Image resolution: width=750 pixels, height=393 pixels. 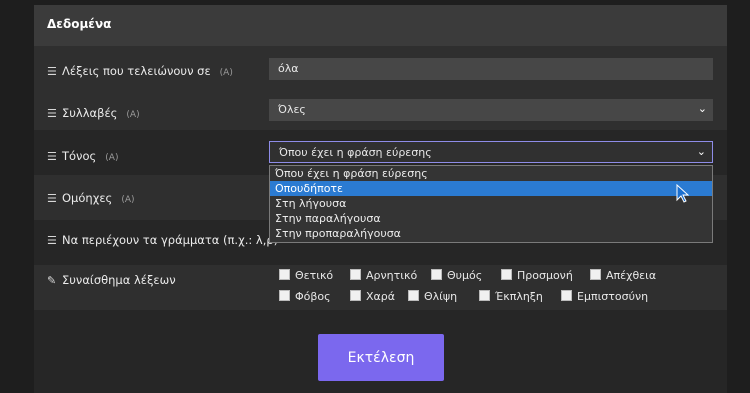 What do you see at coordinates (491, 188) in the screenshot?
I see `stress-option-highlighted: Οπουδήποτε` at bounding box center [491, 188].